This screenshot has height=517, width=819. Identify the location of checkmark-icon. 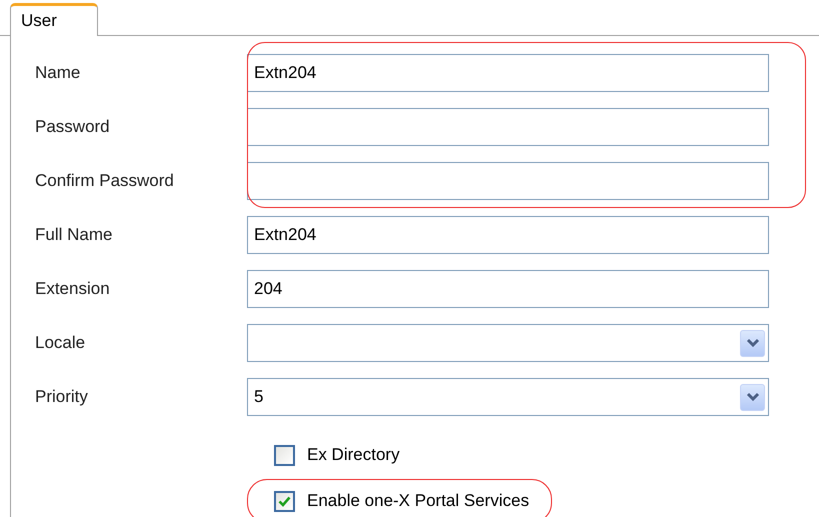
(284, 501).